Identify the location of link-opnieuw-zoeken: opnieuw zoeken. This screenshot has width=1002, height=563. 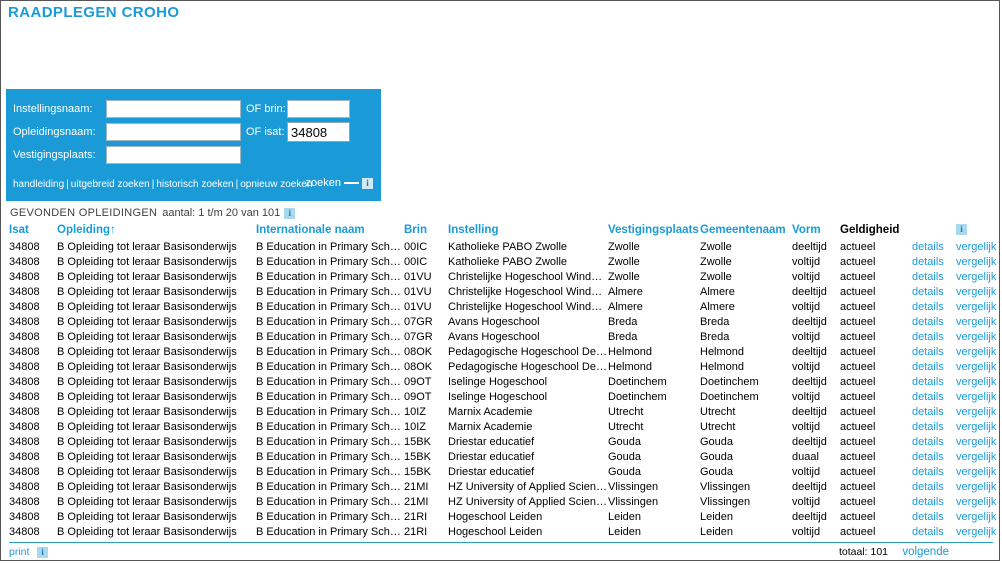
(276, 184).